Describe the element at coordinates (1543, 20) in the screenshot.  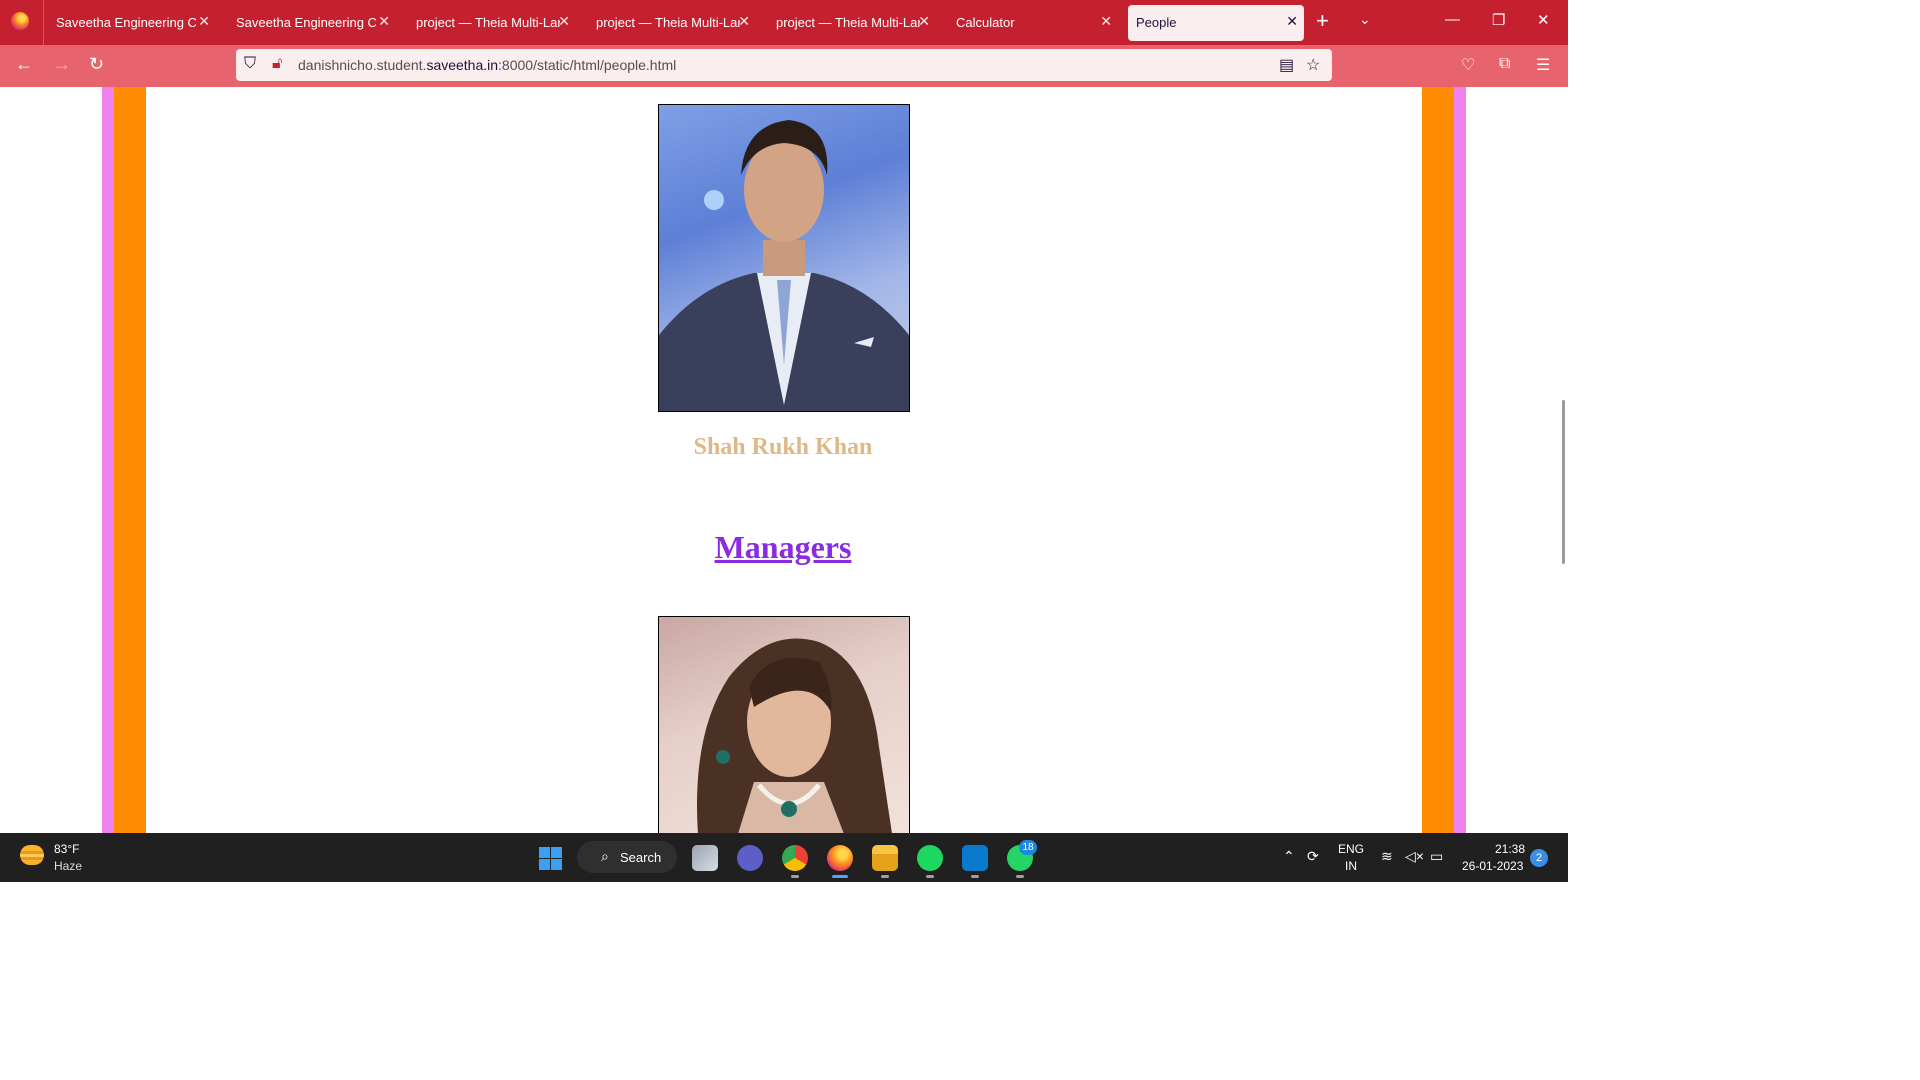
I see `close-window-icon: ✕` at that location.